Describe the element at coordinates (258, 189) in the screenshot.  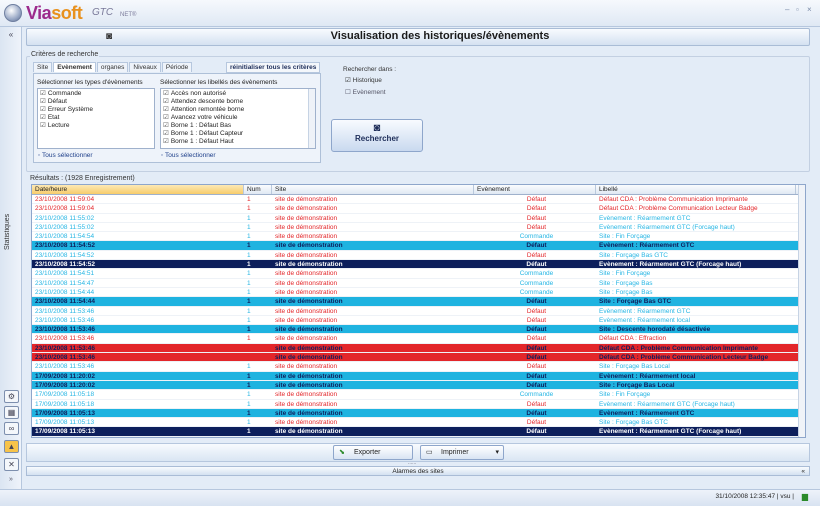
I see `col-header-num: Num` at that location.